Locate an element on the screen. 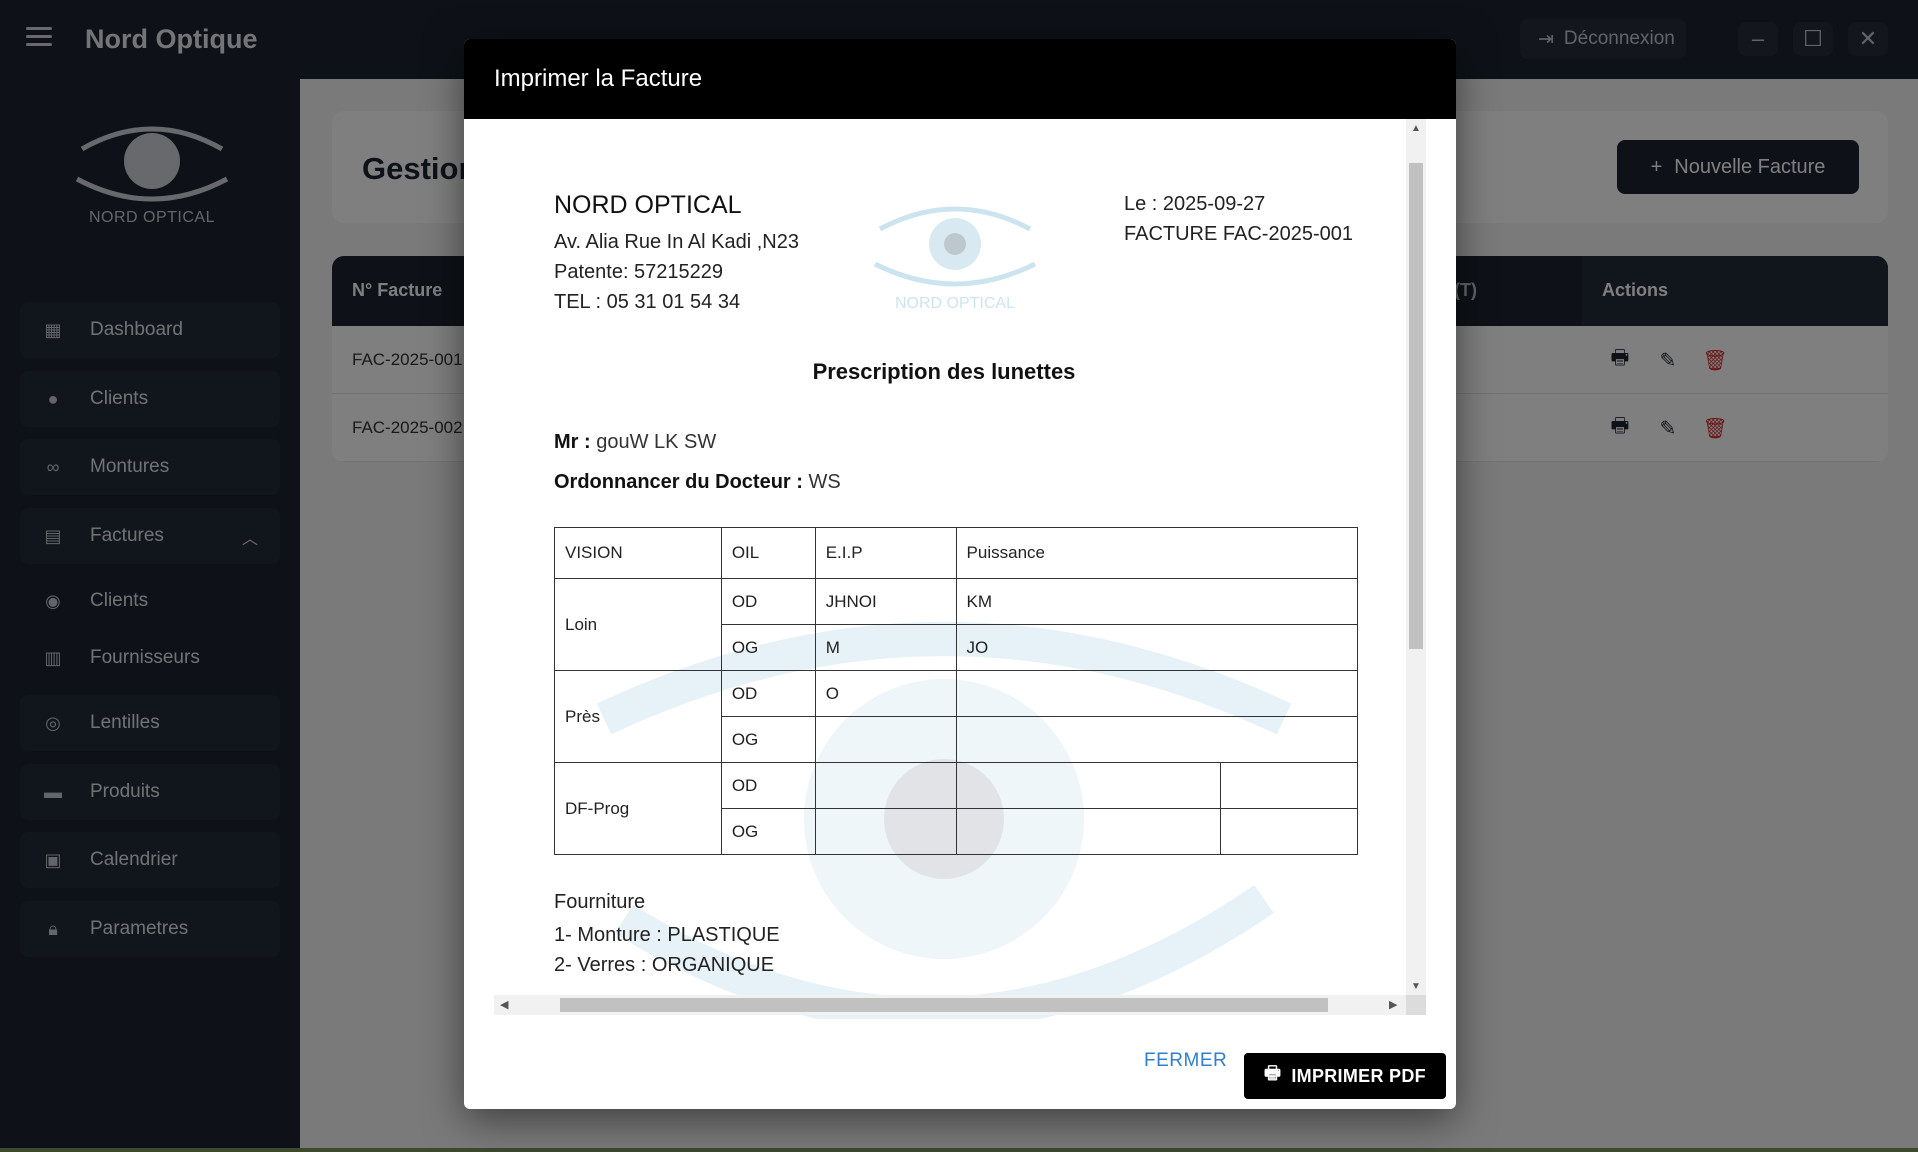 Image resolution: width=1918 pixels, height=1152 pixels. dialog-title: Imprimer la Facture is located at coordinates (960, 79).